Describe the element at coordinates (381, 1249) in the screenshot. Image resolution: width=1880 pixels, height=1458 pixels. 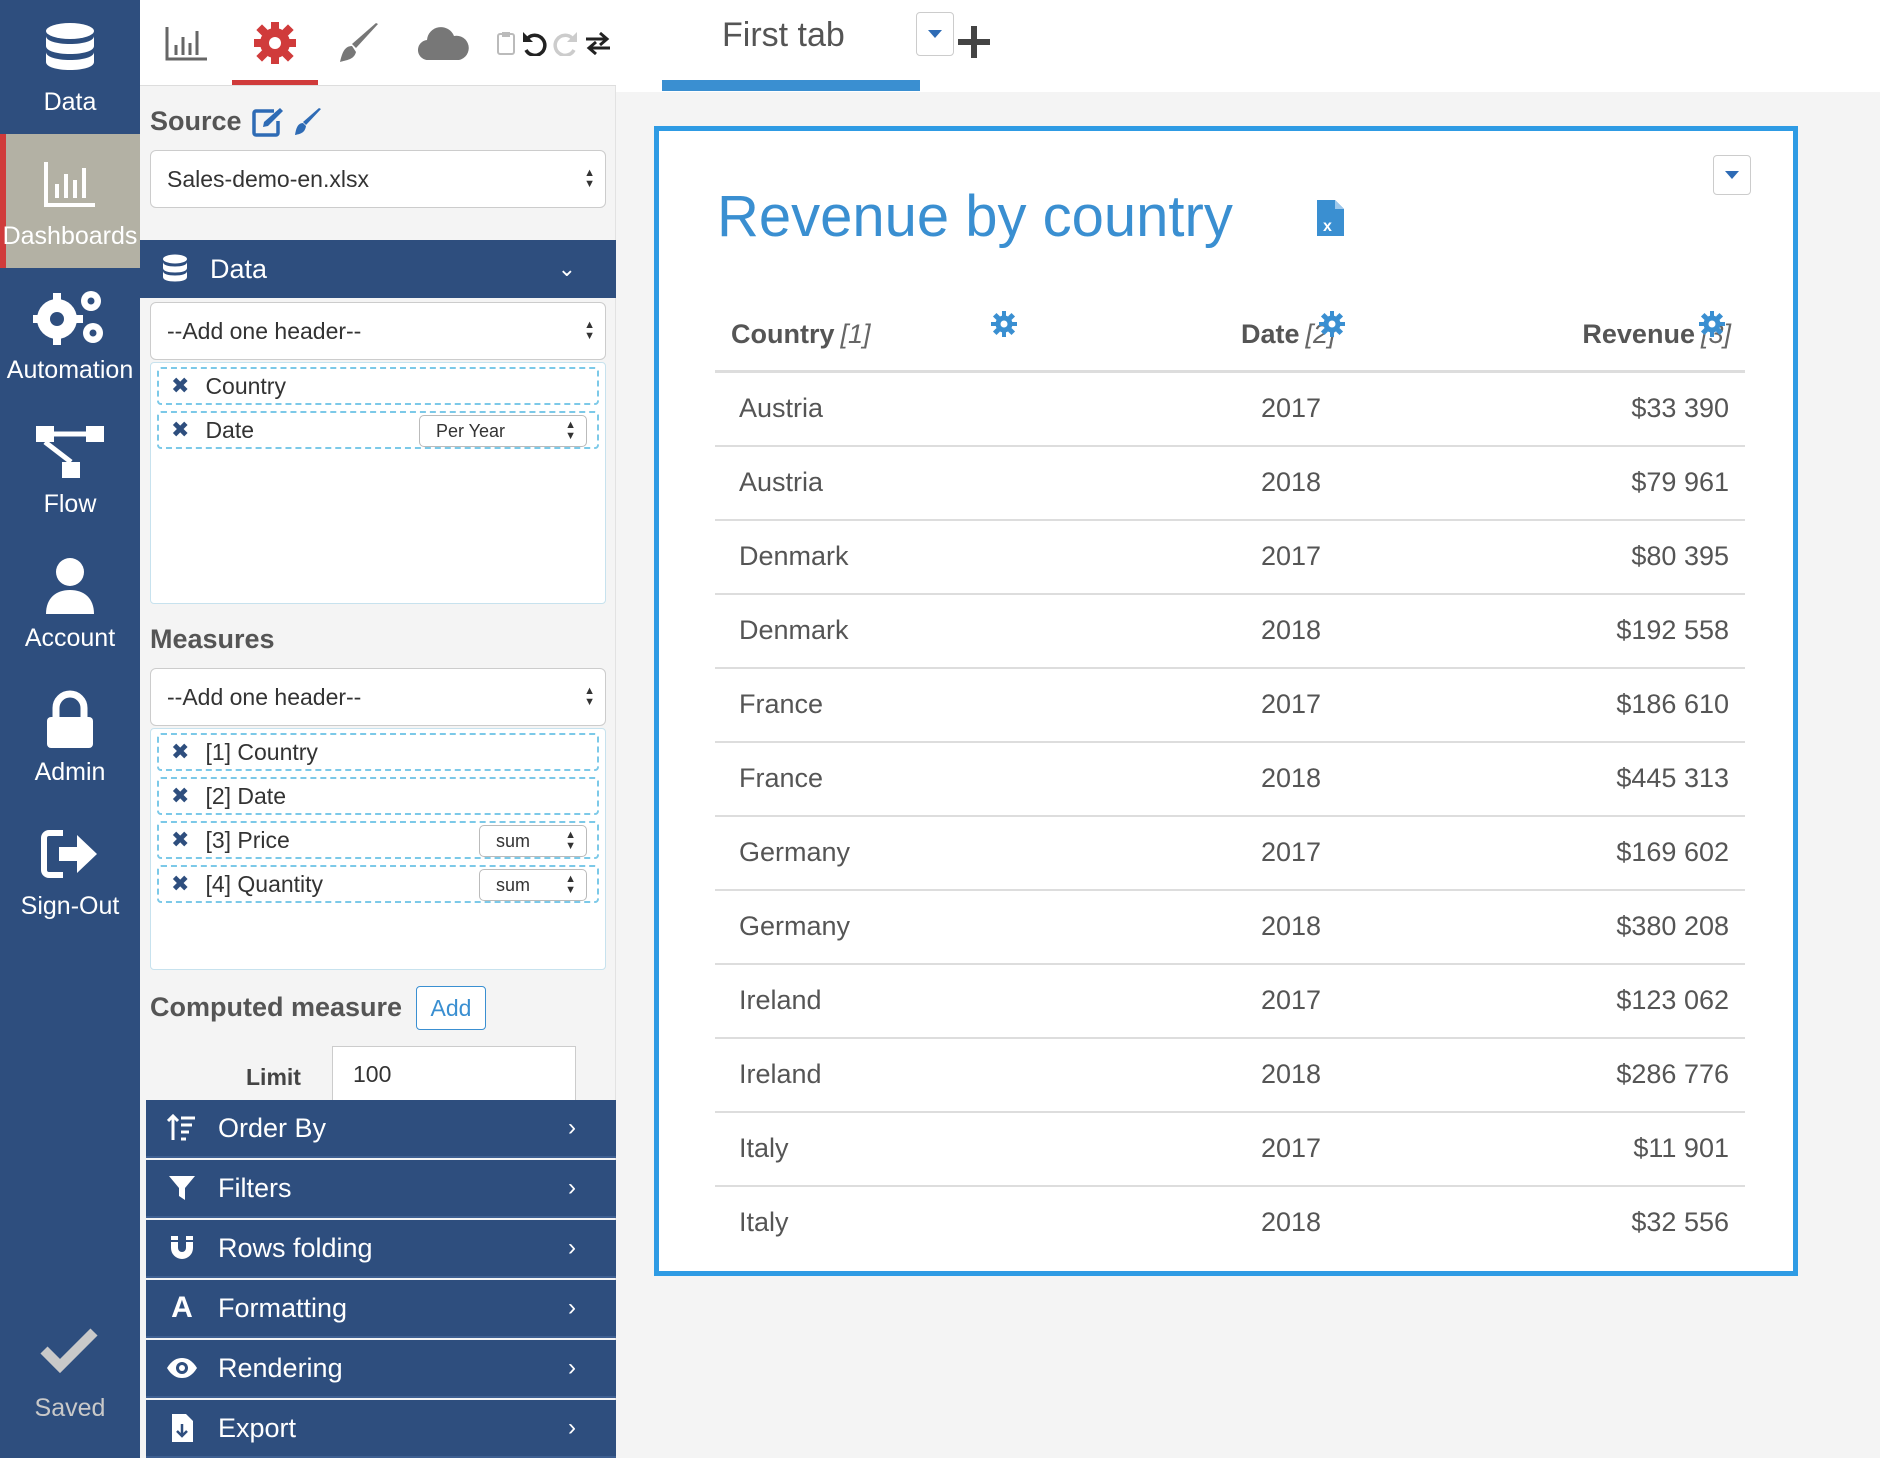
I see `rows-folding-section: Rows folding ›` at that location.